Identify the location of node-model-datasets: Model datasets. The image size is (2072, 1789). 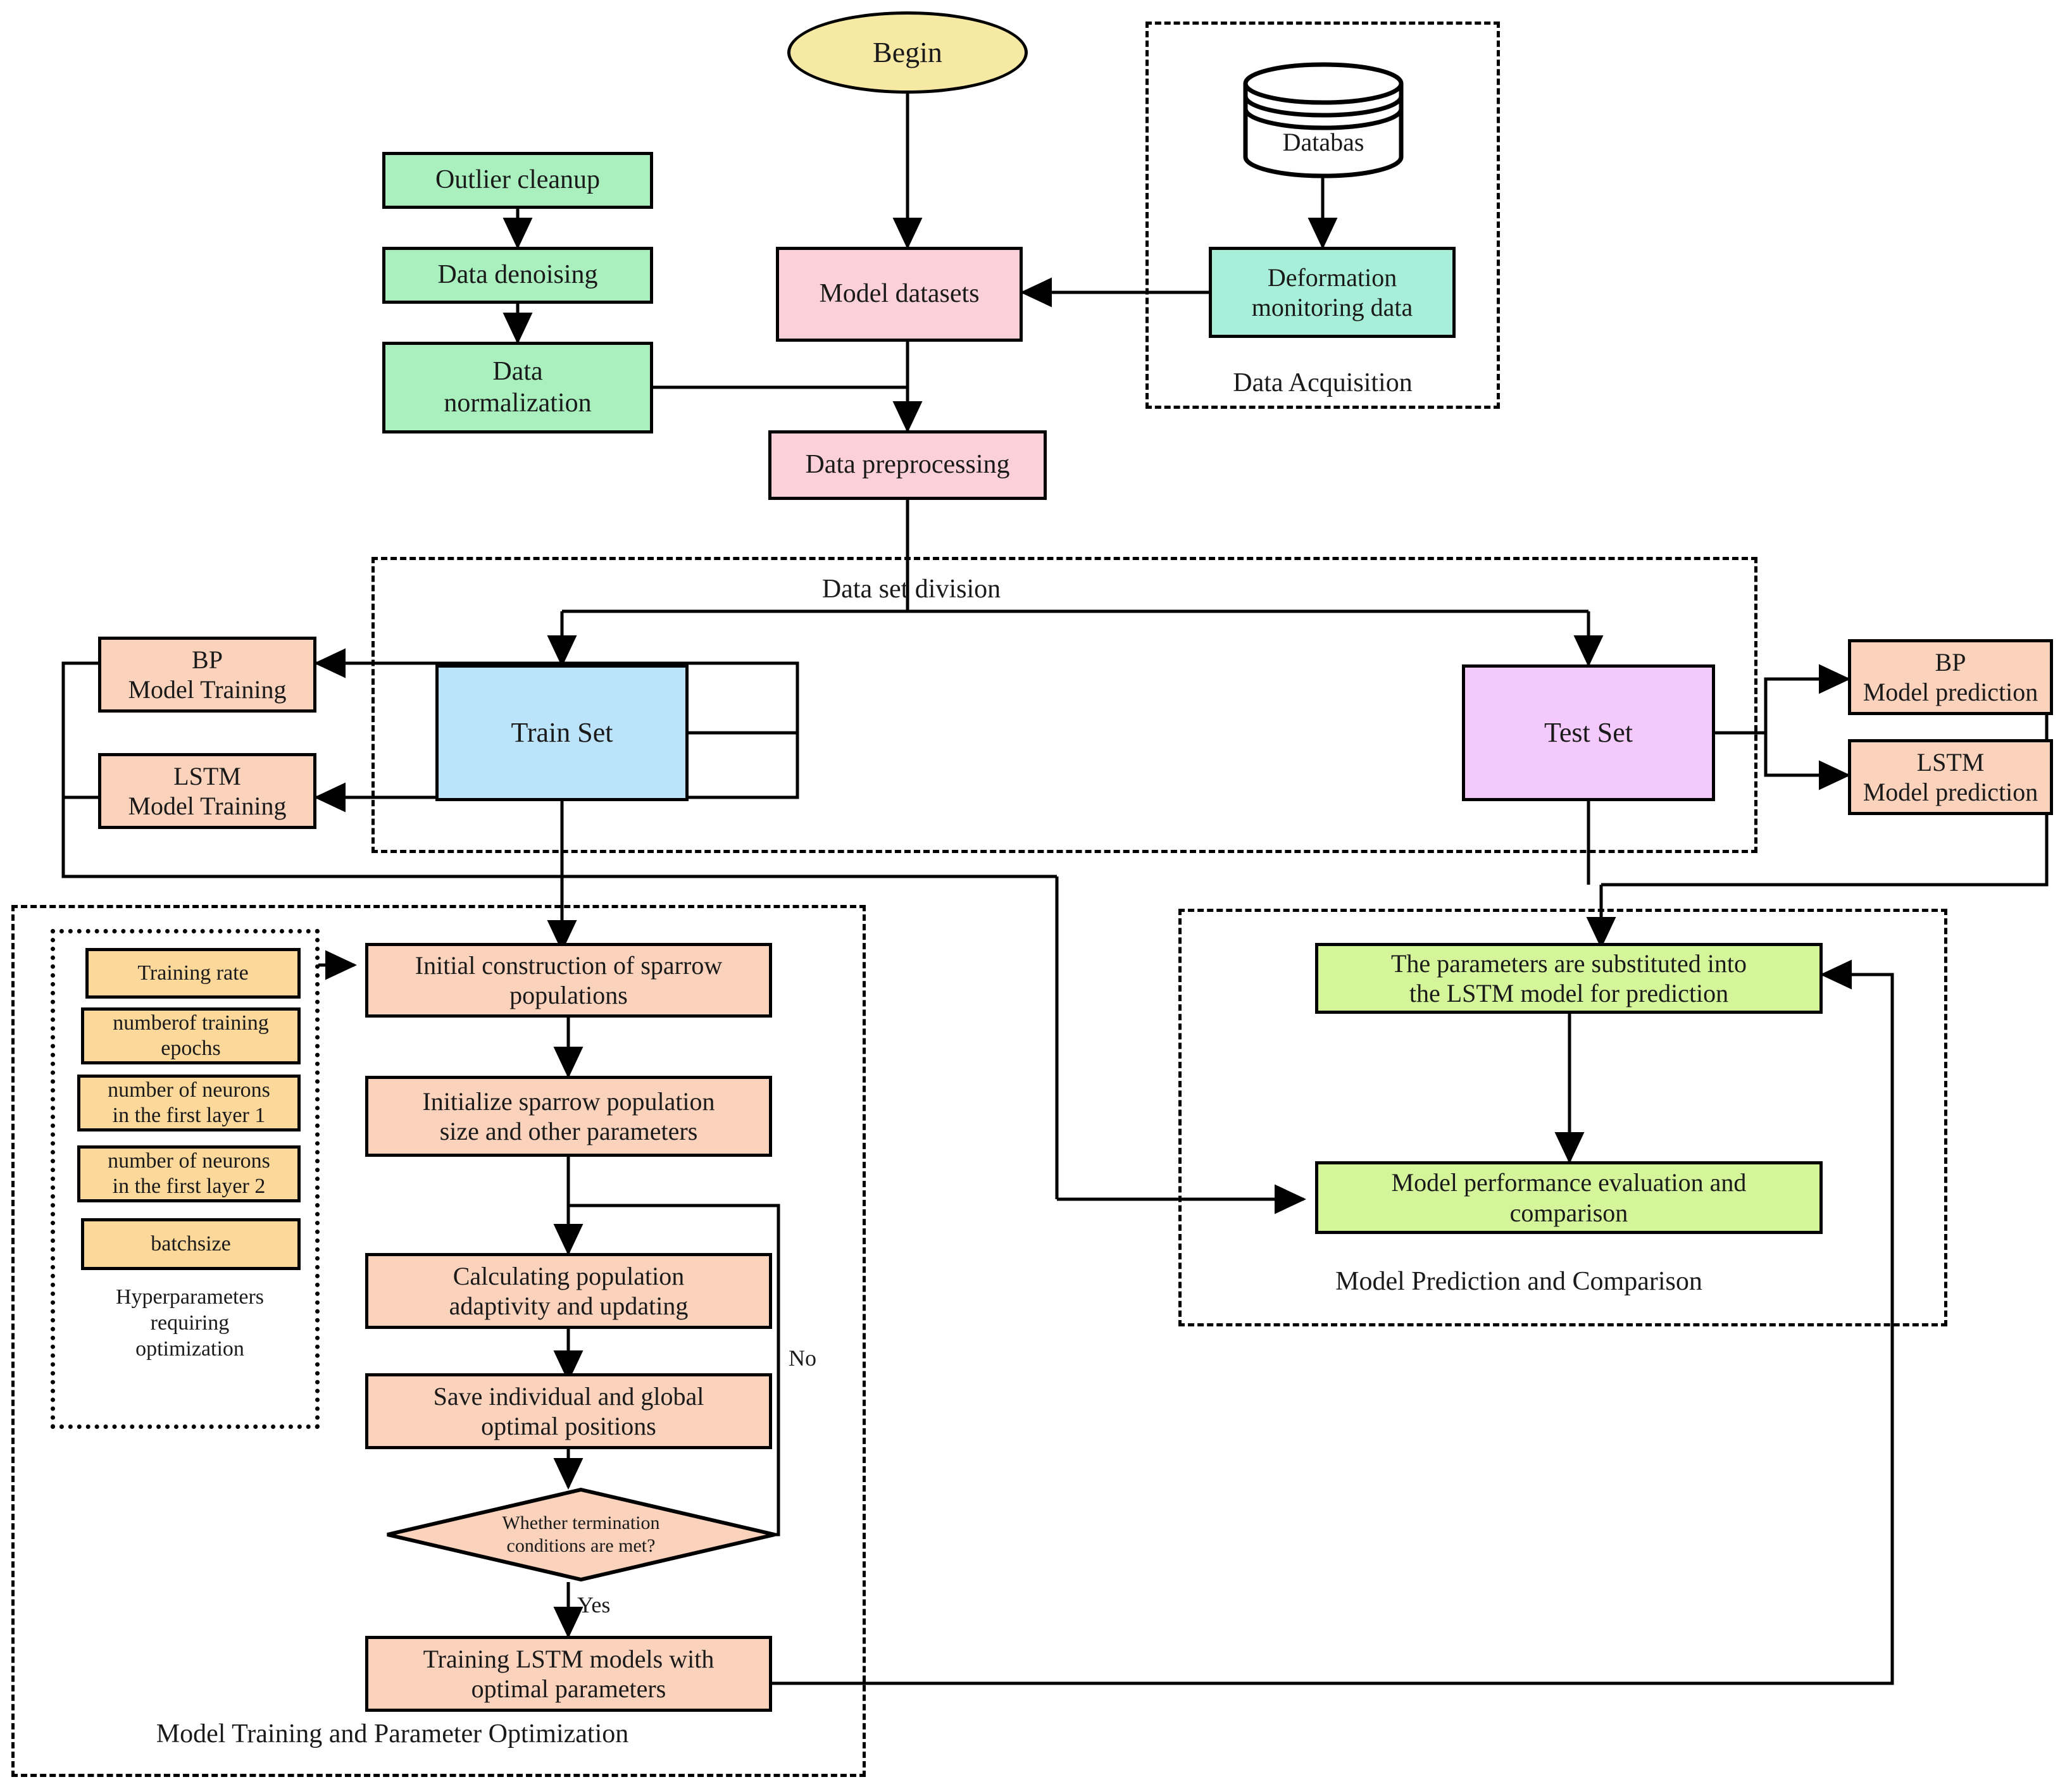
(899, 294).